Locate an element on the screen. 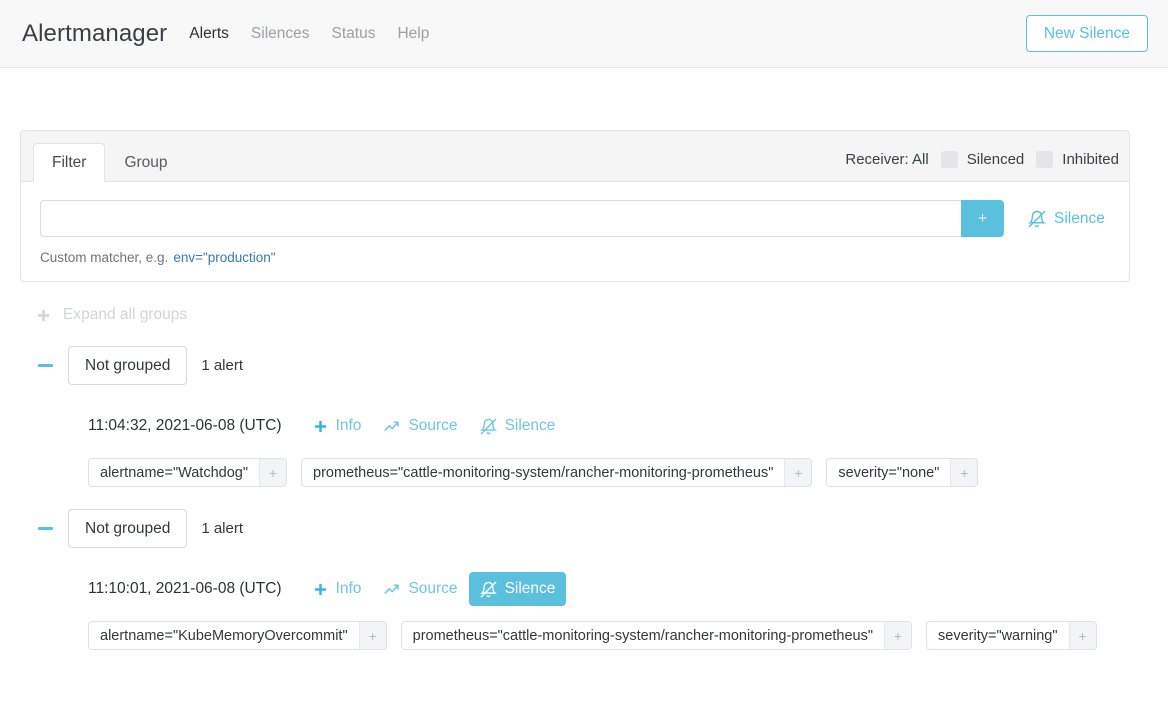 This screenshot has width=1168, height=724. filter-tabs: Filter Group is located at coordinates (110, 162).